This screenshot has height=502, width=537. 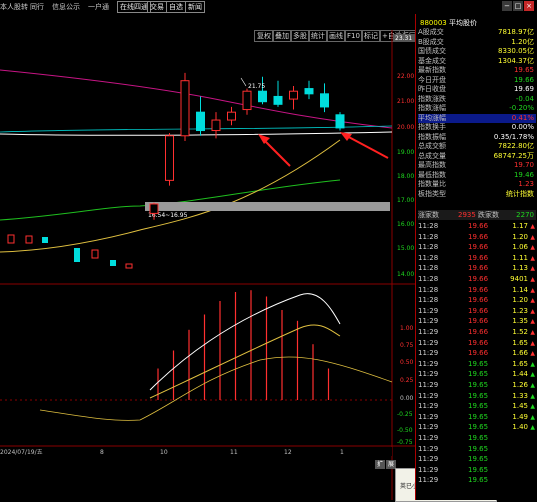 I want to click on dea-line, so click(x=245, y=361).